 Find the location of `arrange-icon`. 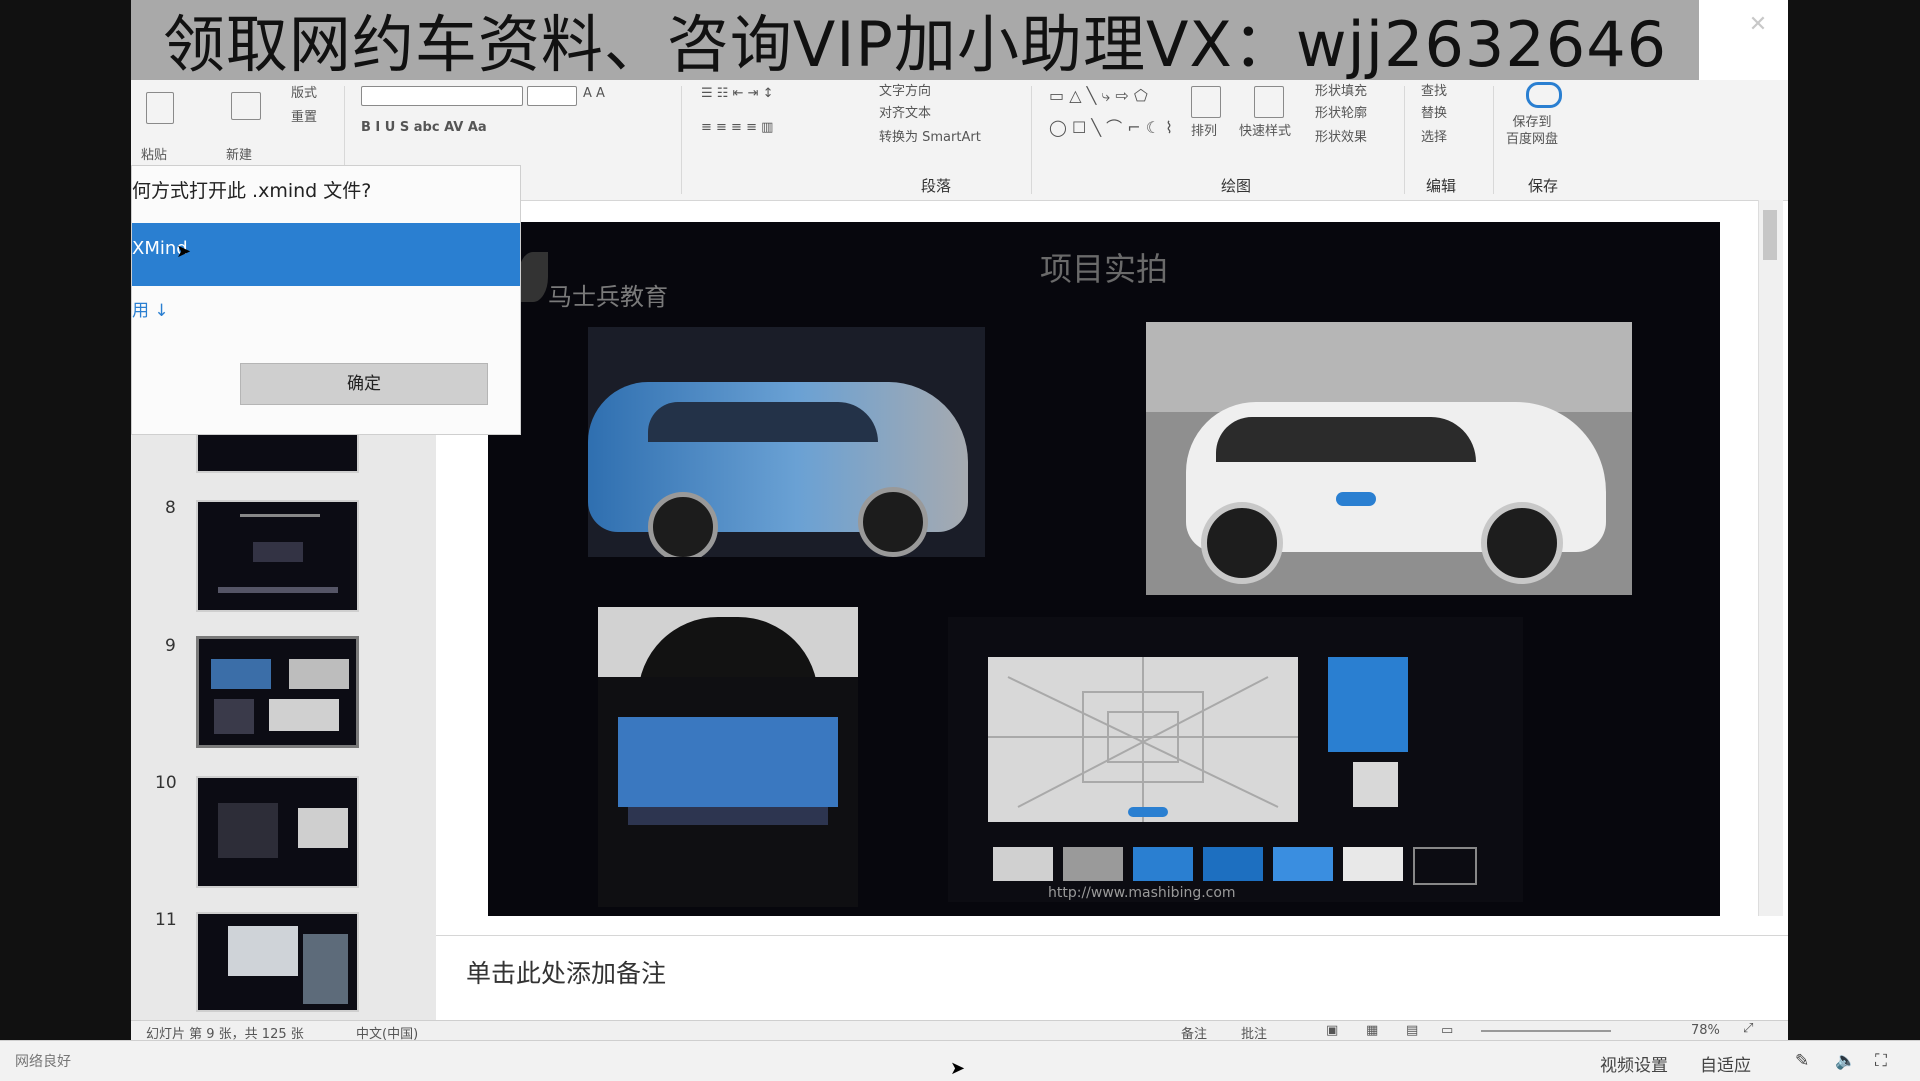

arrange-icon is located at coordinates (1206, 102).